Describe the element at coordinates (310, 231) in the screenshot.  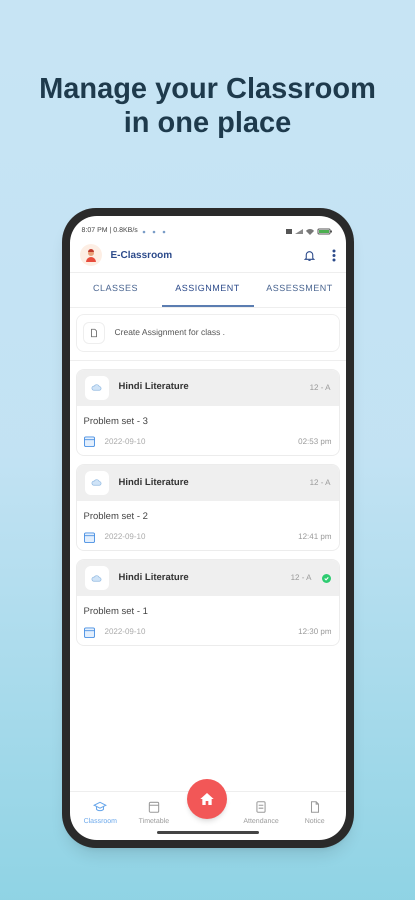
I see `status-icons` at that location.